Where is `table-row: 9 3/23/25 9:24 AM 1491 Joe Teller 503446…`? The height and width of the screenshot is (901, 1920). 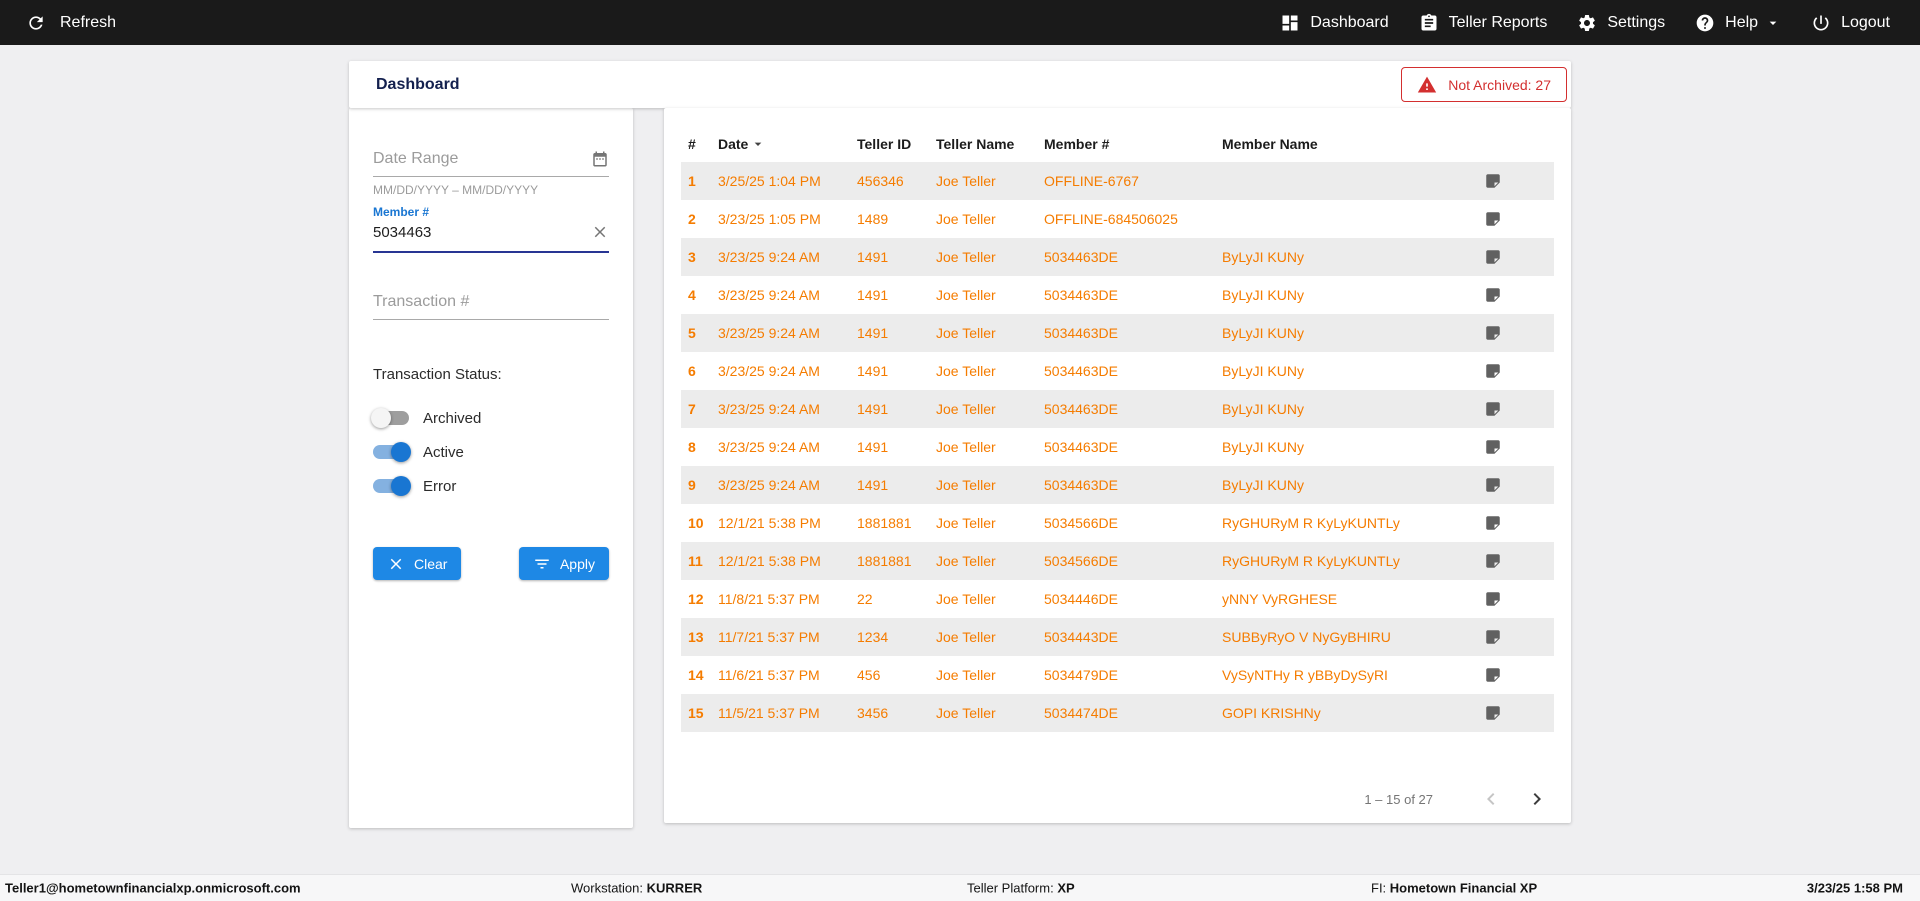
table-row: 9 3/23/25 9:24 AM 1491 Joe Teller 503446… is located at coordinates (1117, 485).